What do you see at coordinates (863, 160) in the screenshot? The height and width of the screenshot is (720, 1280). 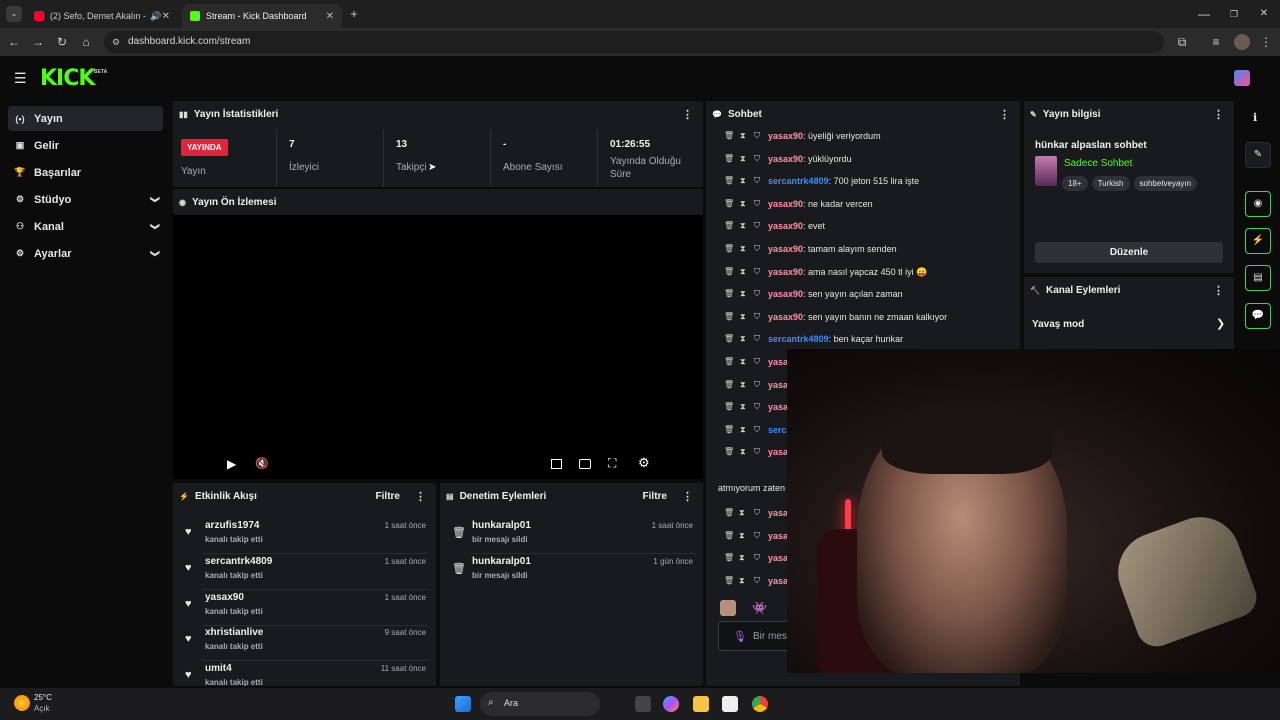 I see `chat-message: 🗑 ⧗ ⛉ yasax90: yüklüyordu` at bounding box center [863, 160].